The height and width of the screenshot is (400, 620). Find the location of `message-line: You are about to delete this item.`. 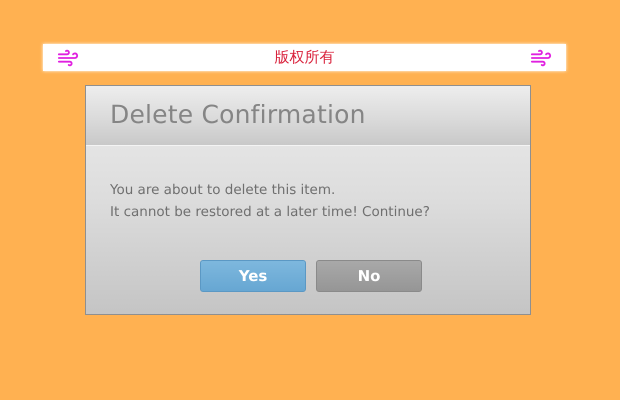

message-line: You are about to delete this item. is located at coordinates (223, 190).